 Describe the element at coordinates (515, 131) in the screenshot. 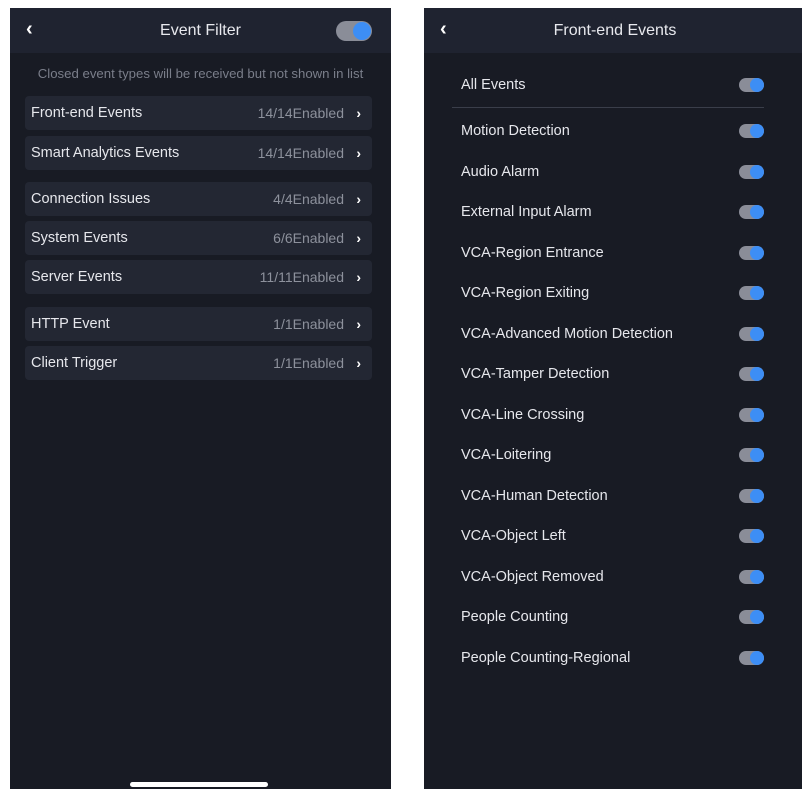

I see `event-label: Motion Detection` at that location.